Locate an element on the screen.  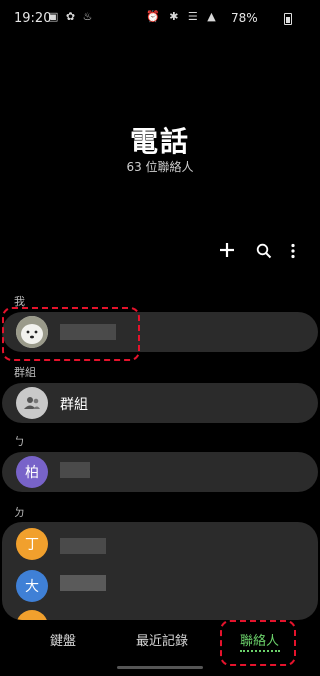
avatar: 柏 is located at coordinates (32, 472).